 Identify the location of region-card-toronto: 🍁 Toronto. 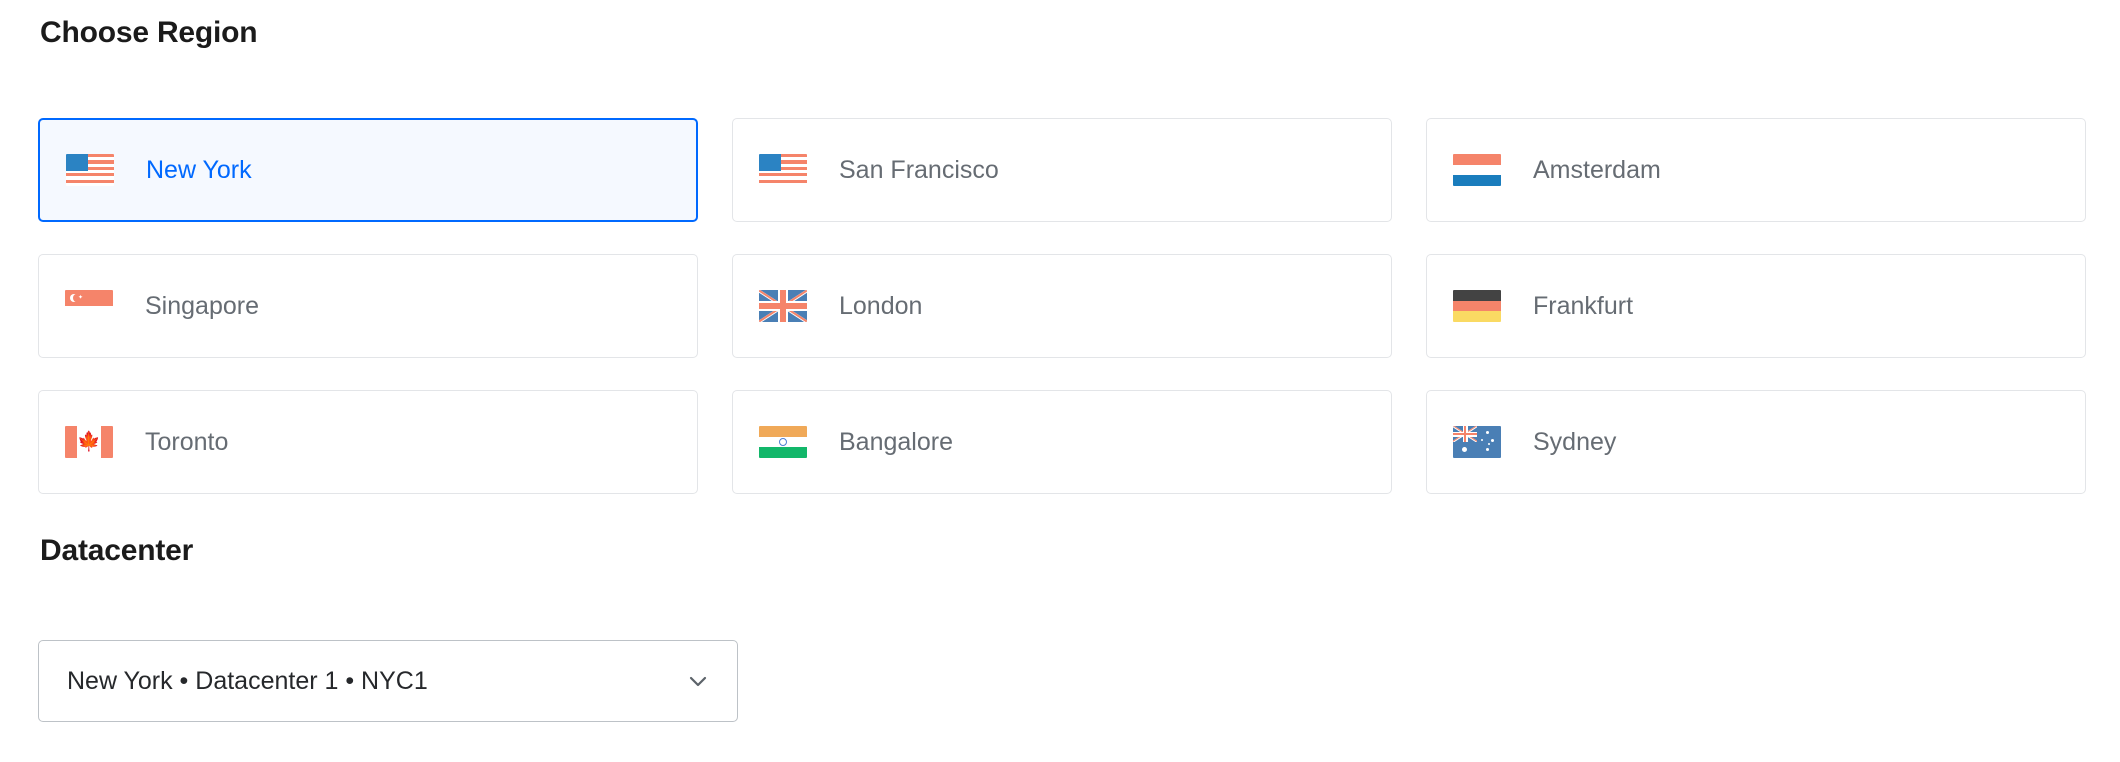
(368, 442).